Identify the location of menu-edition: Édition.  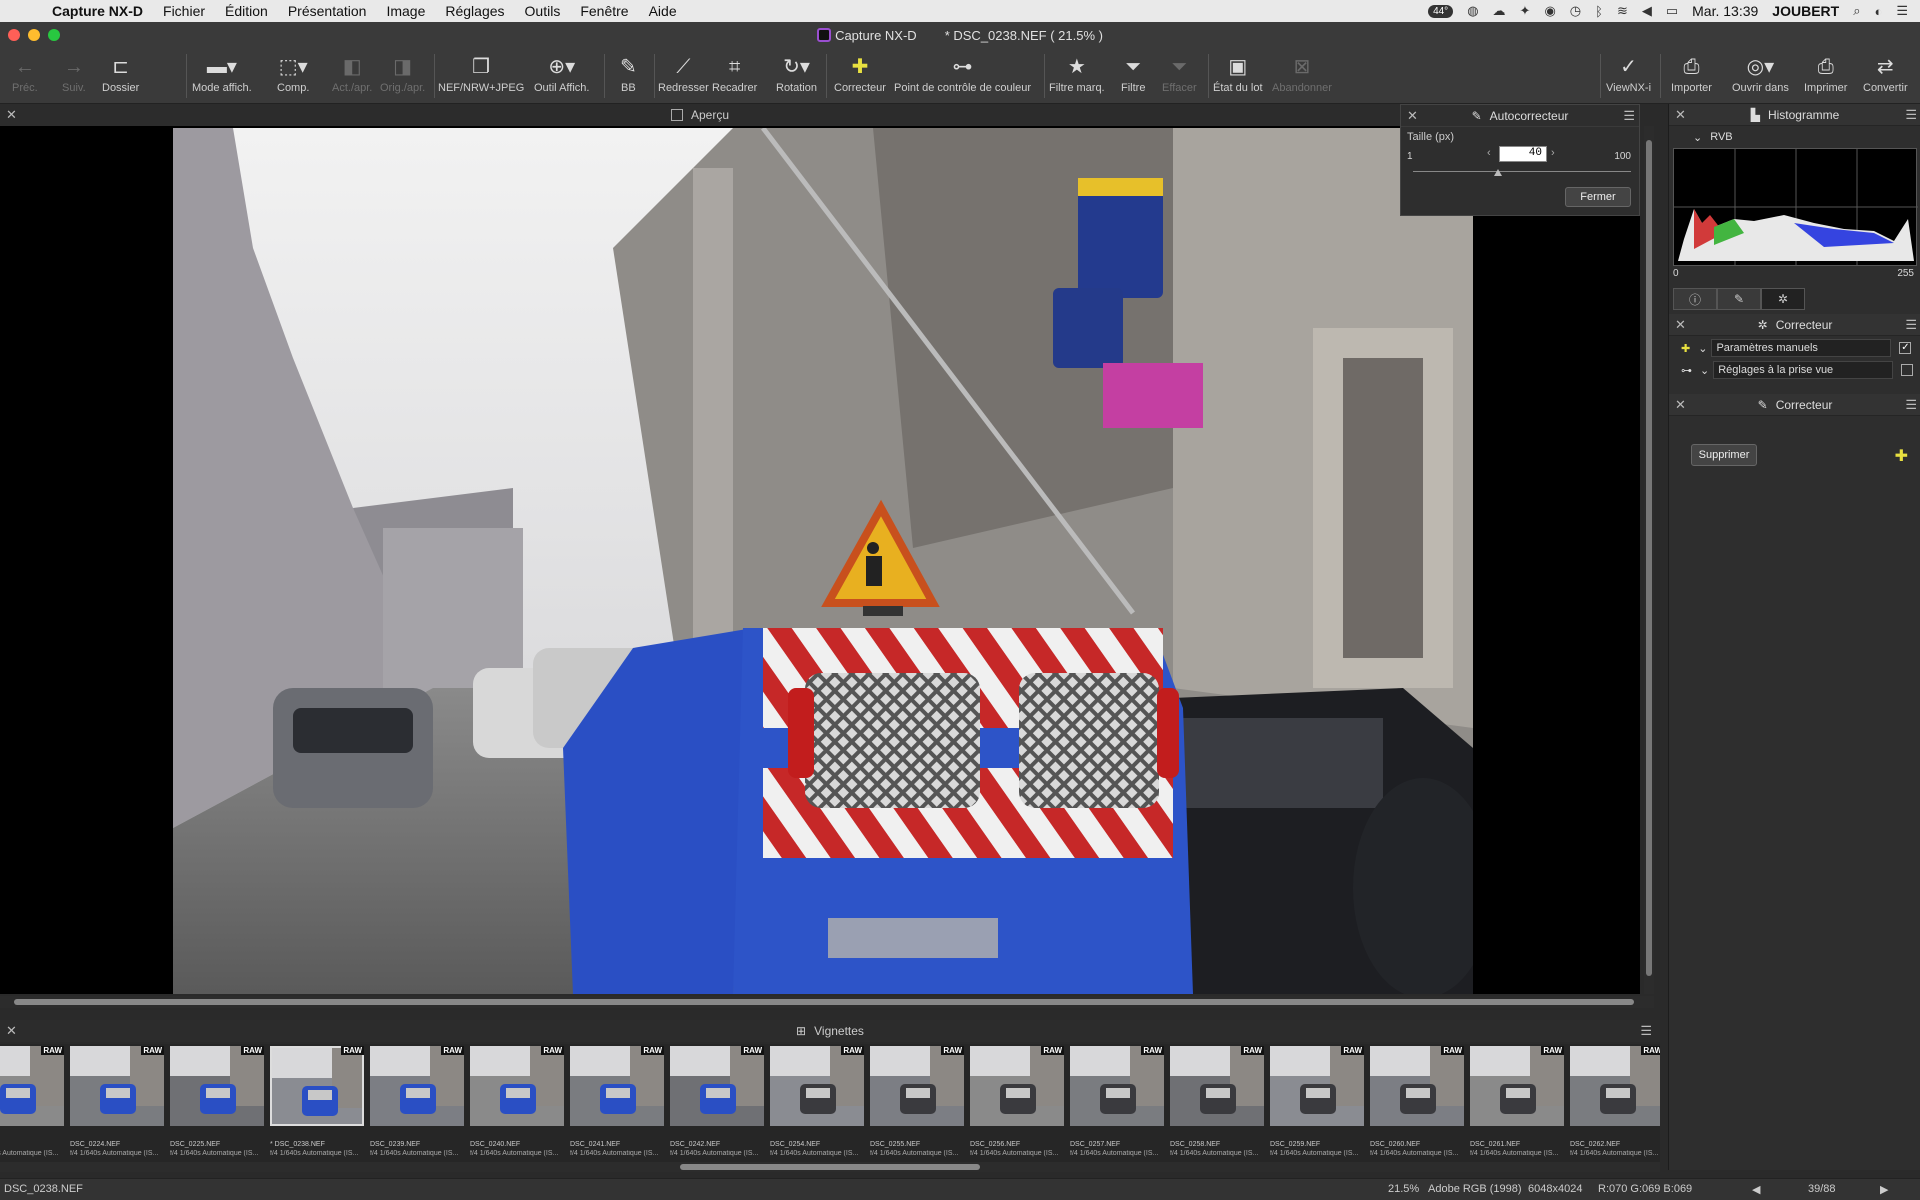
(246, 11).